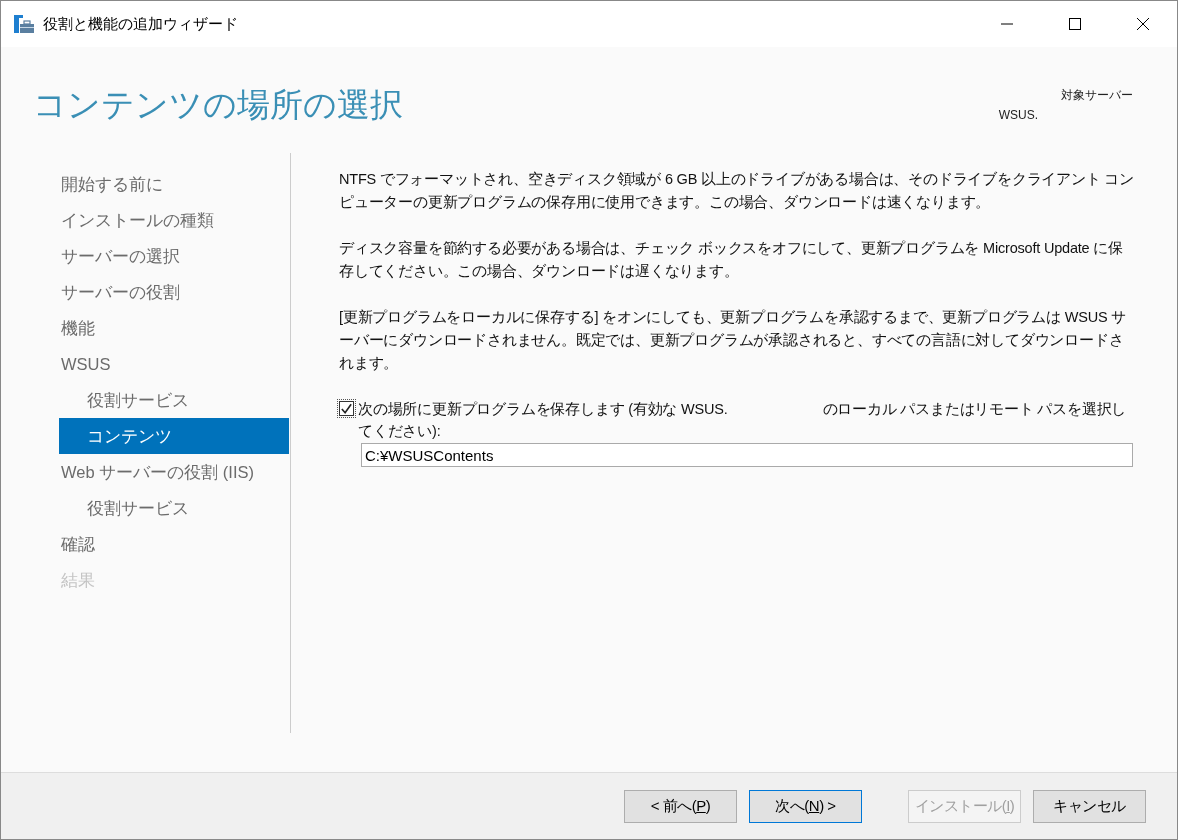 The width and height of the screenshot is (1178, 840). I want to click on target-server-label: 対象サーバー, so click(1097, 95).